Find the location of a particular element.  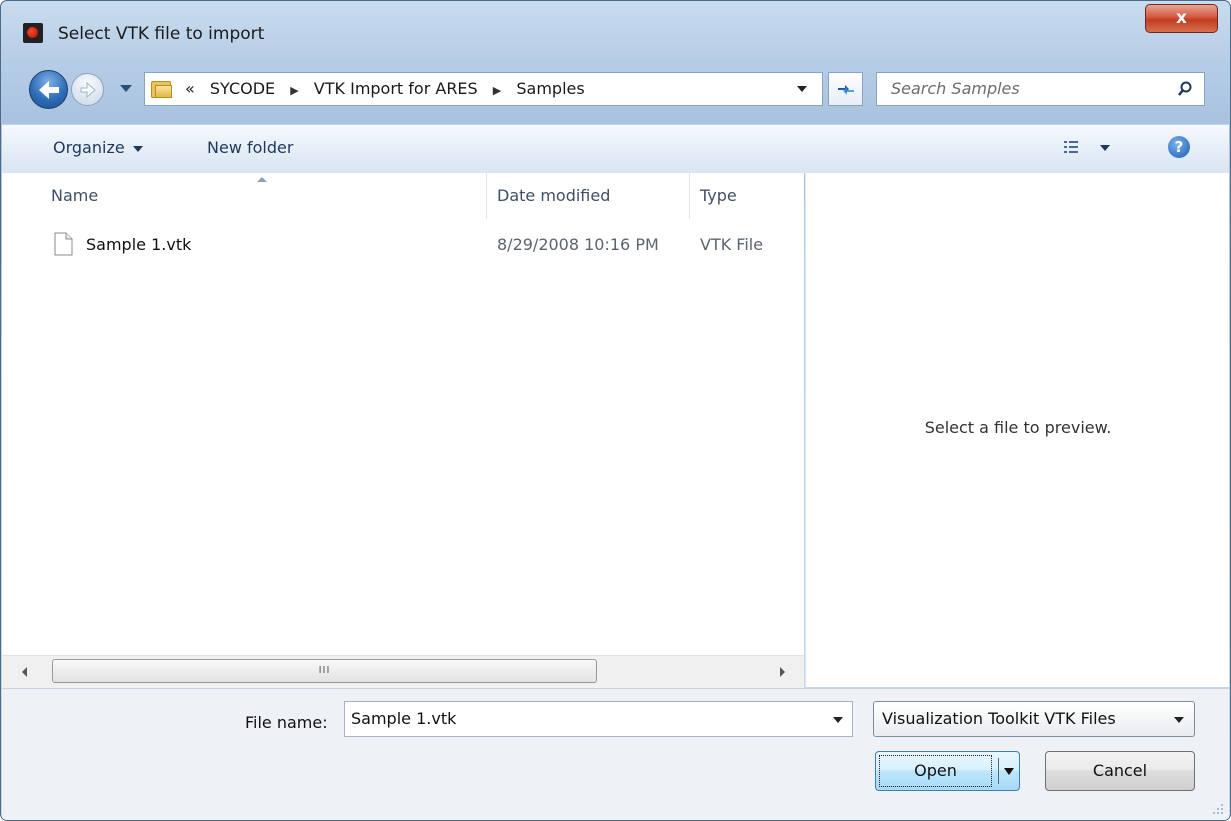

address-bar: « SYCODE ▶ VTK Import for ARES ▶ Samples is located at coordinates (483, 89).